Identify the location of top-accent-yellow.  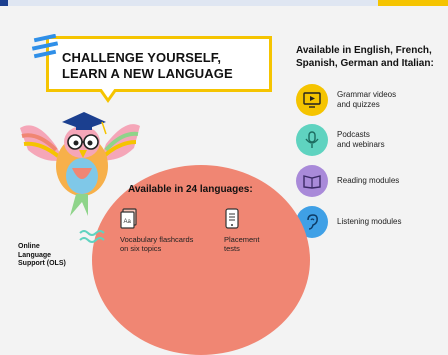
(413, 3).